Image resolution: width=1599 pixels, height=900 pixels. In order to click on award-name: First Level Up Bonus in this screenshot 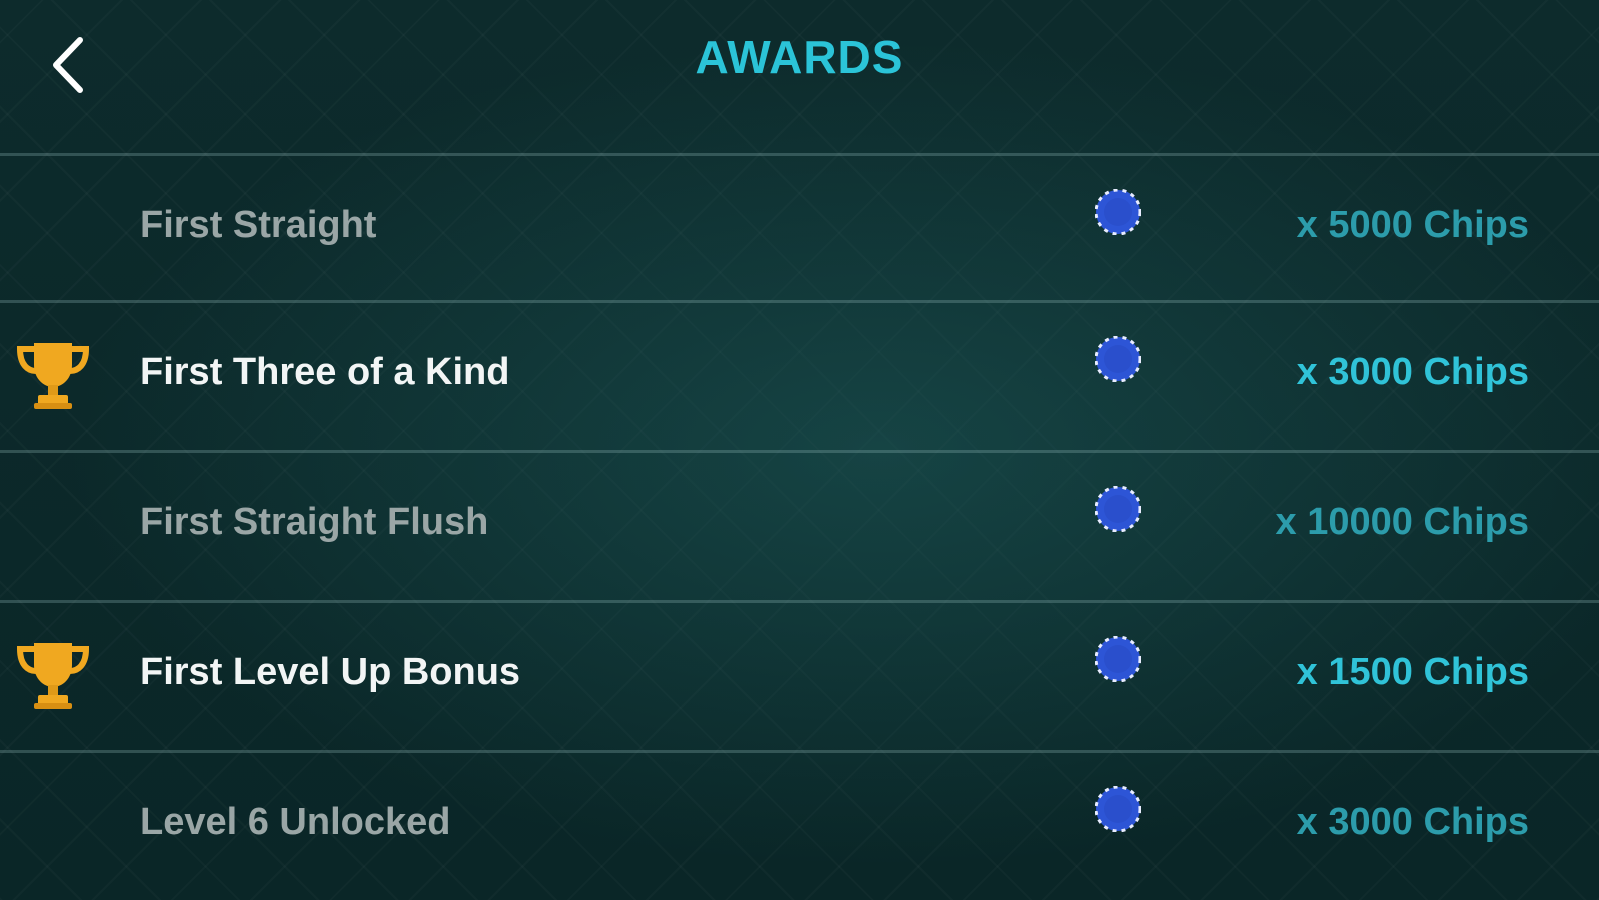, I will do `click(330, 672)`.